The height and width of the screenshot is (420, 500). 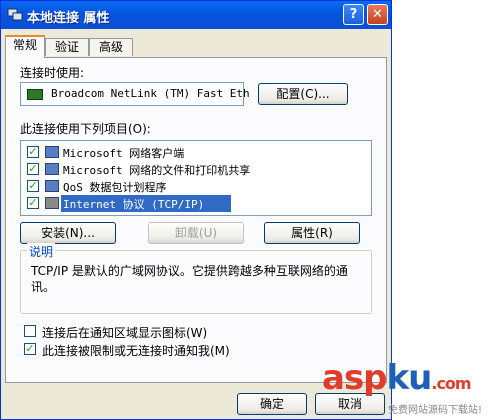 What do you see at coordinates (85, 129) in the screenshot?
I see `items-label: 此连接使用下列项目(O):` at bounding box center [85, 129].